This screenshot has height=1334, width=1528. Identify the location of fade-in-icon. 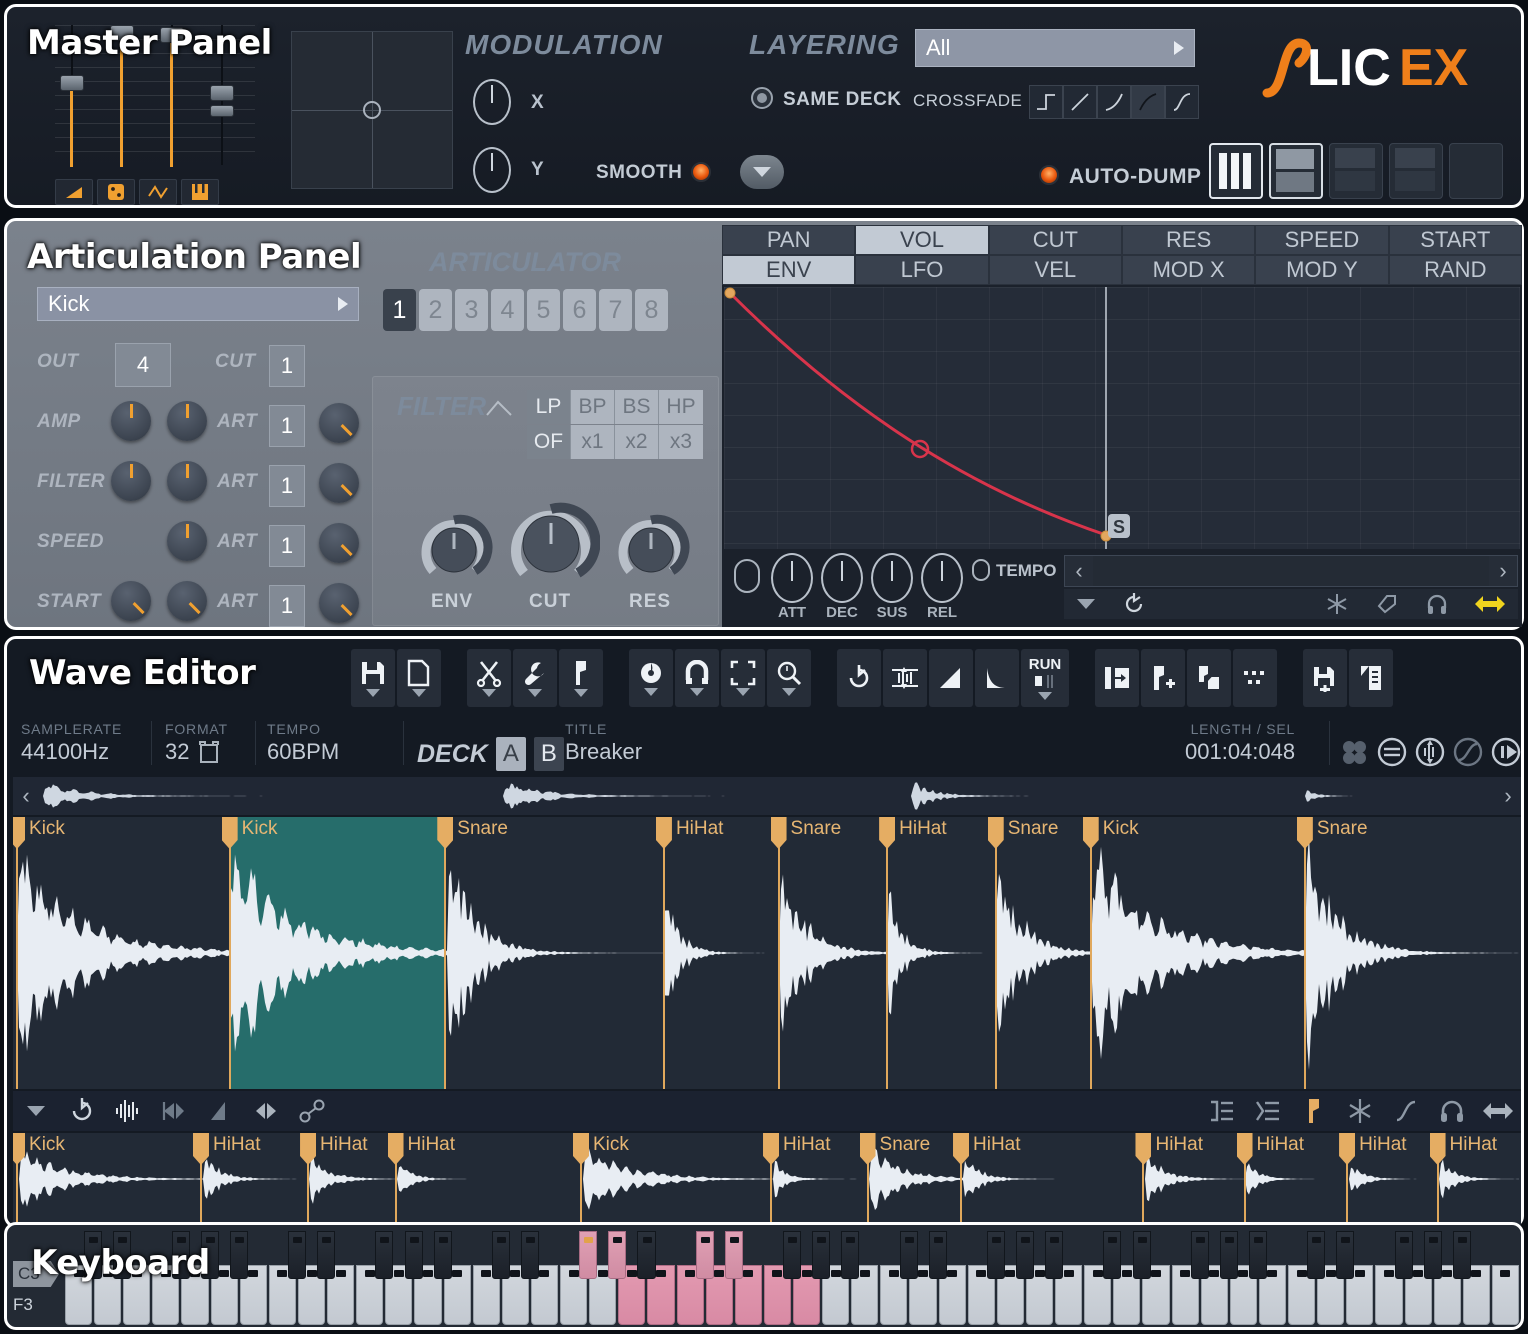
(951, 678).